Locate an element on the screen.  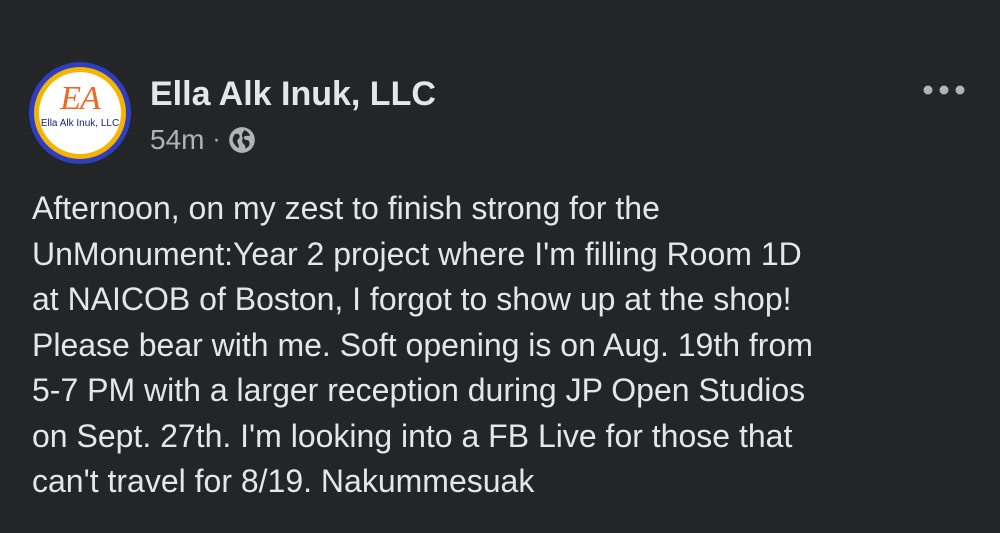
avatar-monogram: EA is located at coordinates (80, 98).